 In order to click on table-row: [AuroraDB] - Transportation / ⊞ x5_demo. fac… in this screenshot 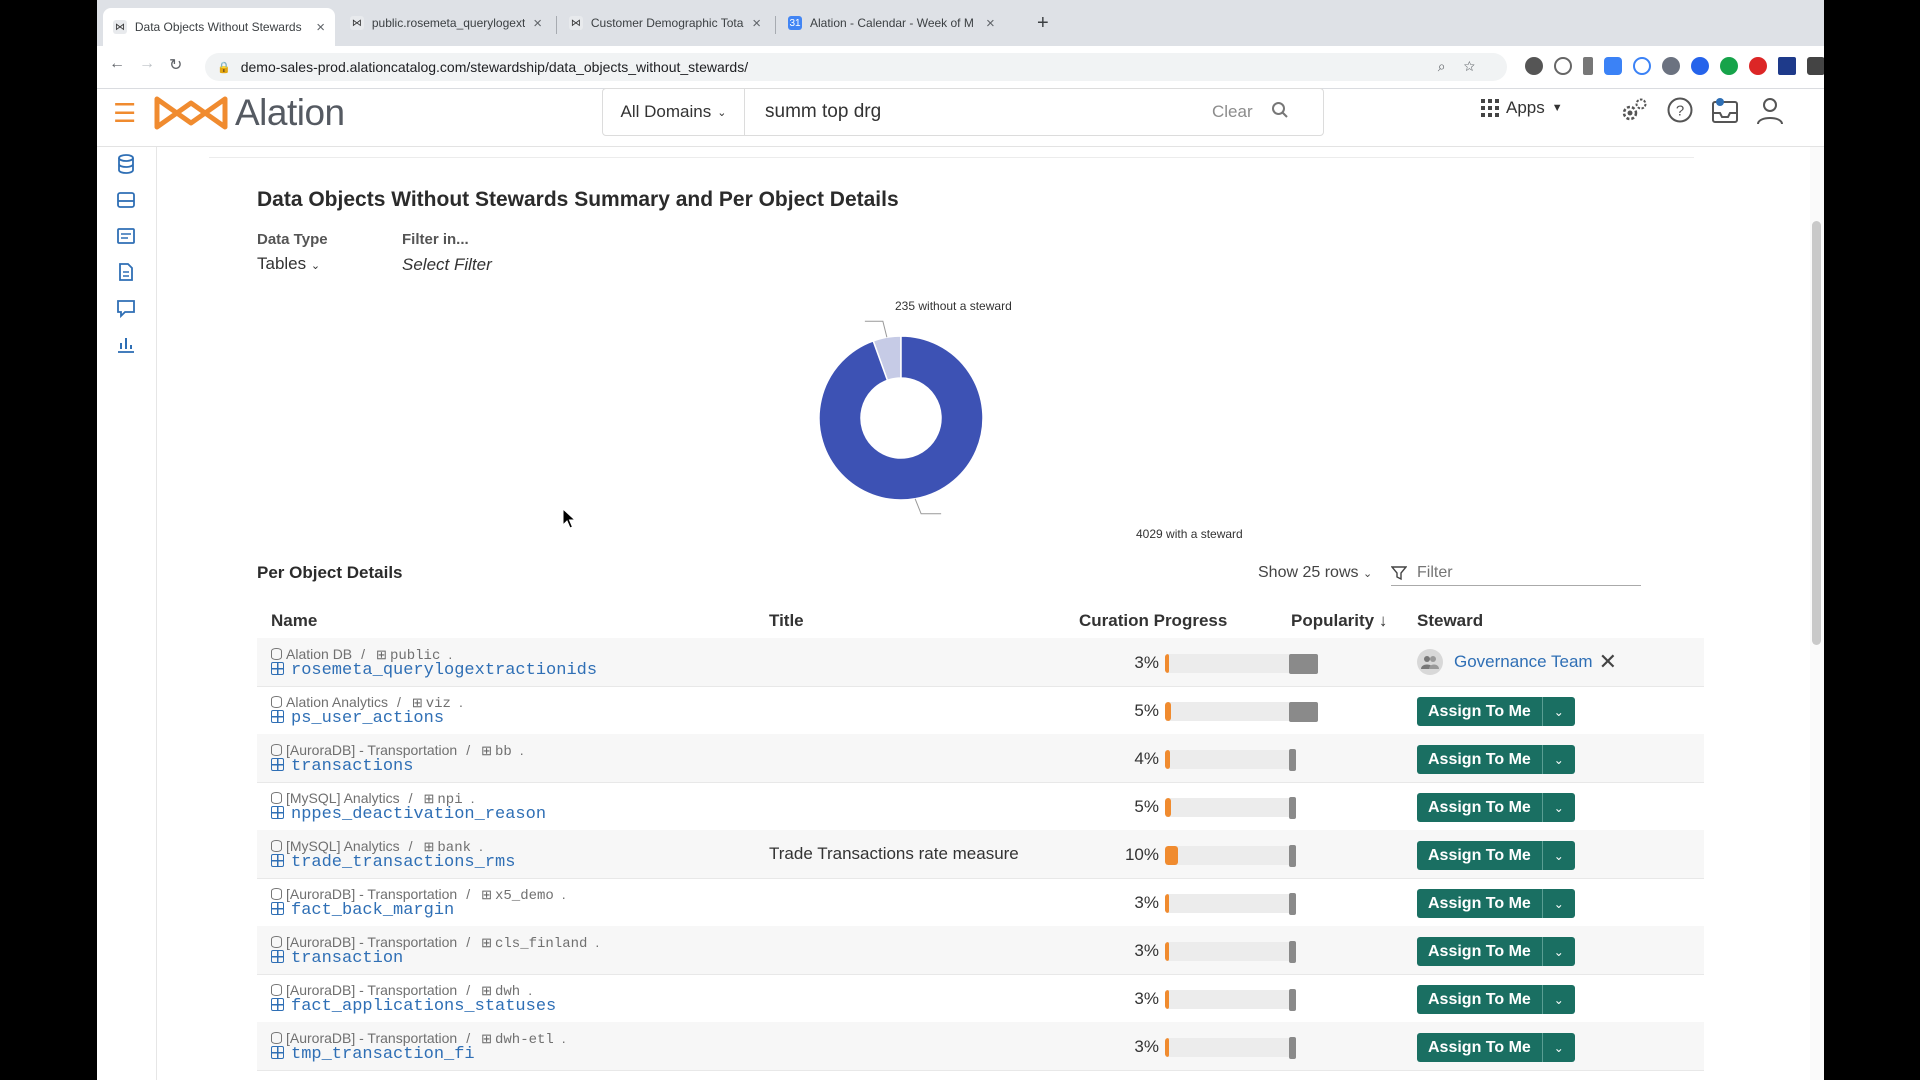, I will do `click(980, 902)`.